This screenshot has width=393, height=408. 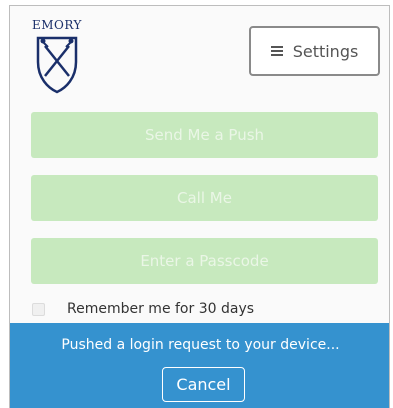 What do you see at coordinates (204, 261) in the screenshot?
I see `enter-passcode-button: Enter a Passcode` at bounding box center [204, 261].